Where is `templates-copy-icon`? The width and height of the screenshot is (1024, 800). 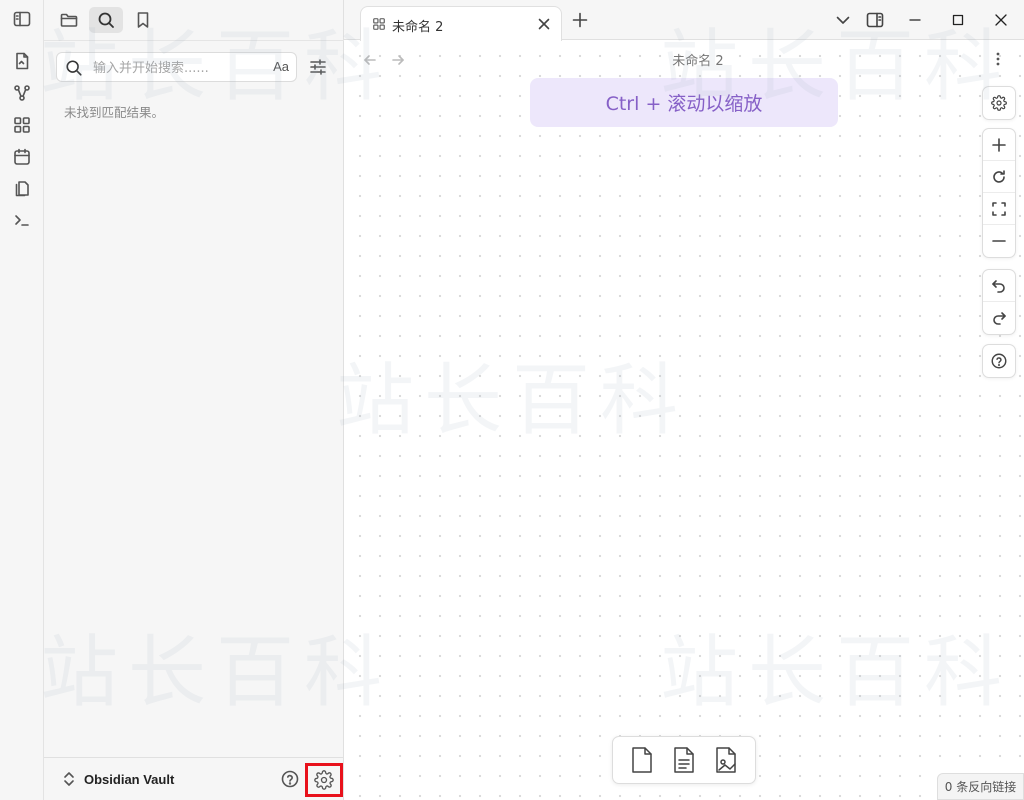 templates-copy-icon is located at coordinates (22, 188).